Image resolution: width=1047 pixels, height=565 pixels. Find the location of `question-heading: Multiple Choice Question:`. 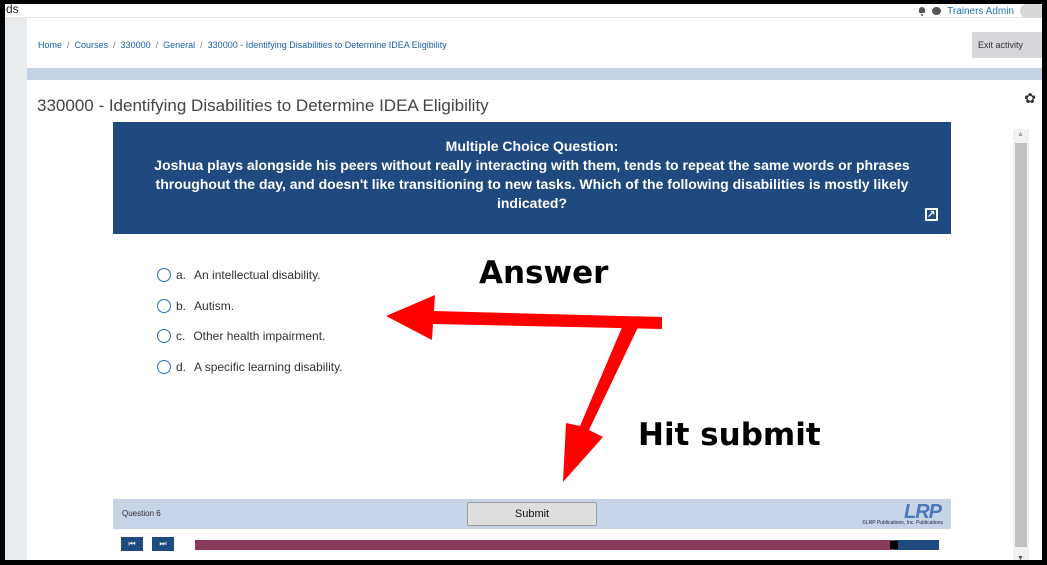

question-heading: Multiple Choice Question: is located at coordinates (532, 146).